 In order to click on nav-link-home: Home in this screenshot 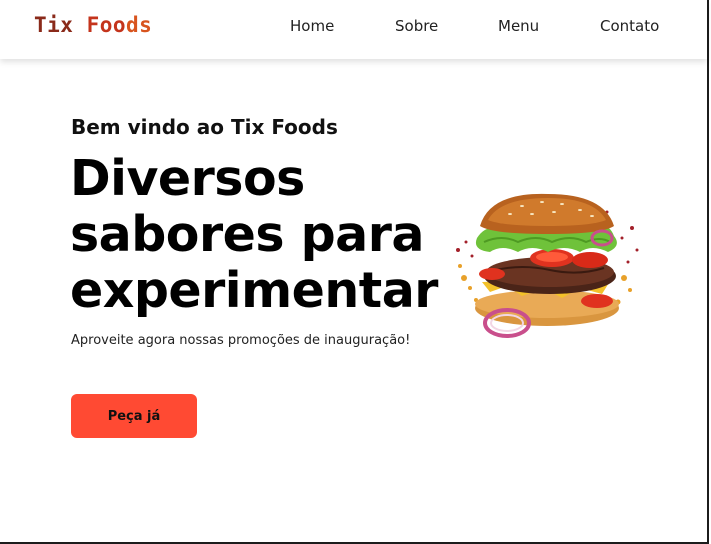, I will do `click(312, 26)`.